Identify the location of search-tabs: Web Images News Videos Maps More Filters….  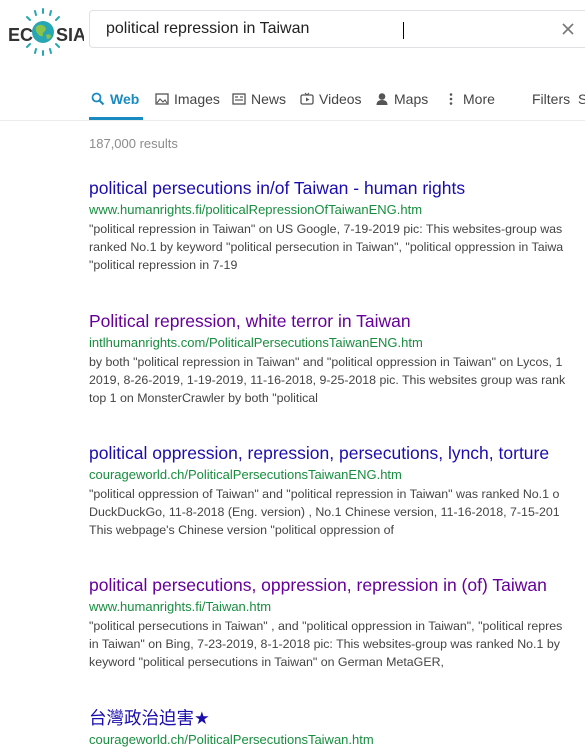
(292, 100).